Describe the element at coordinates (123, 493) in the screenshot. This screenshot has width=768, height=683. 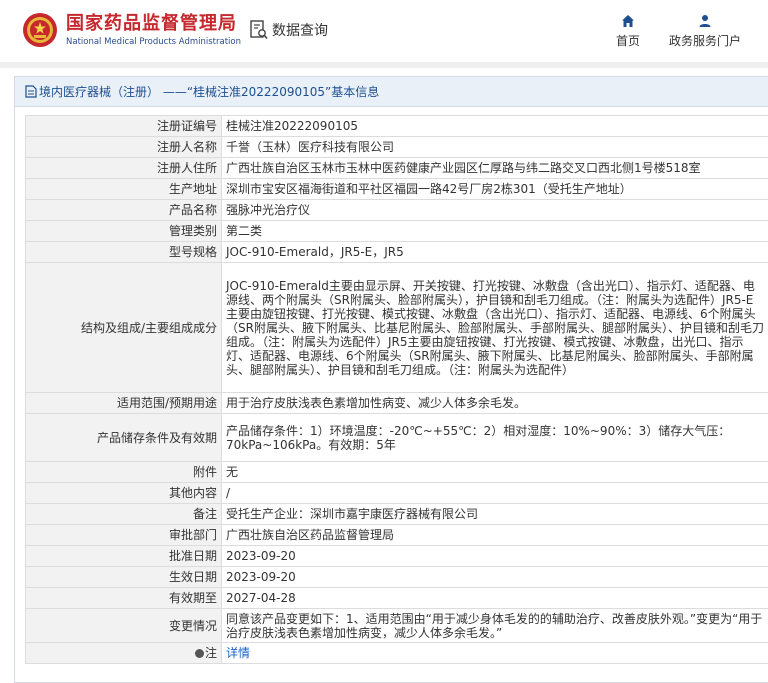
I see `row-label: 其他内容` at that location.